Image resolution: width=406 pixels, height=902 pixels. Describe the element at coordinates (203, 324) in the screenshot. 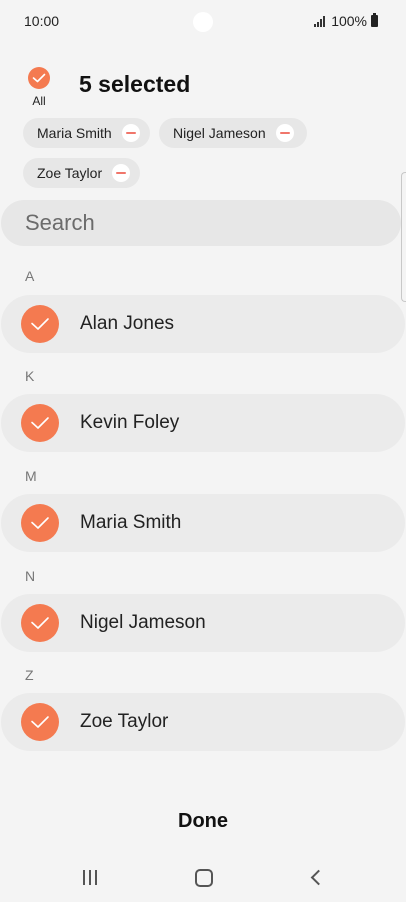

I see `contact-row-alan-jones: Alan Jones` at that location.